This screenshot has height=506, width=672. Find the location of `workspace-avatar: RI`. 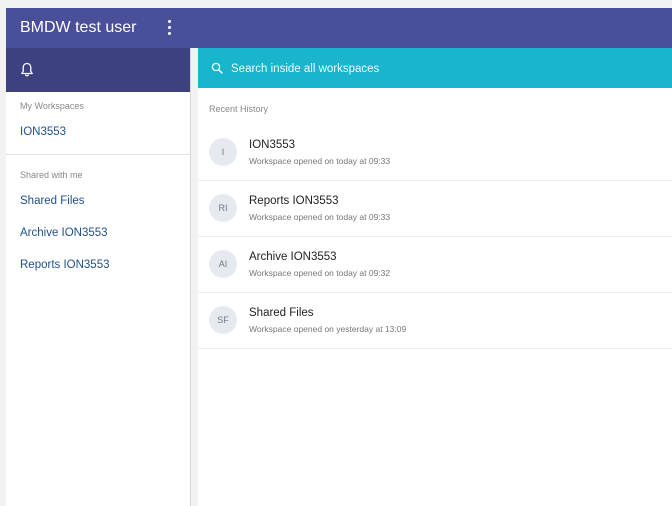

workspace-avatar: RI is located at coordinates (223, 208).